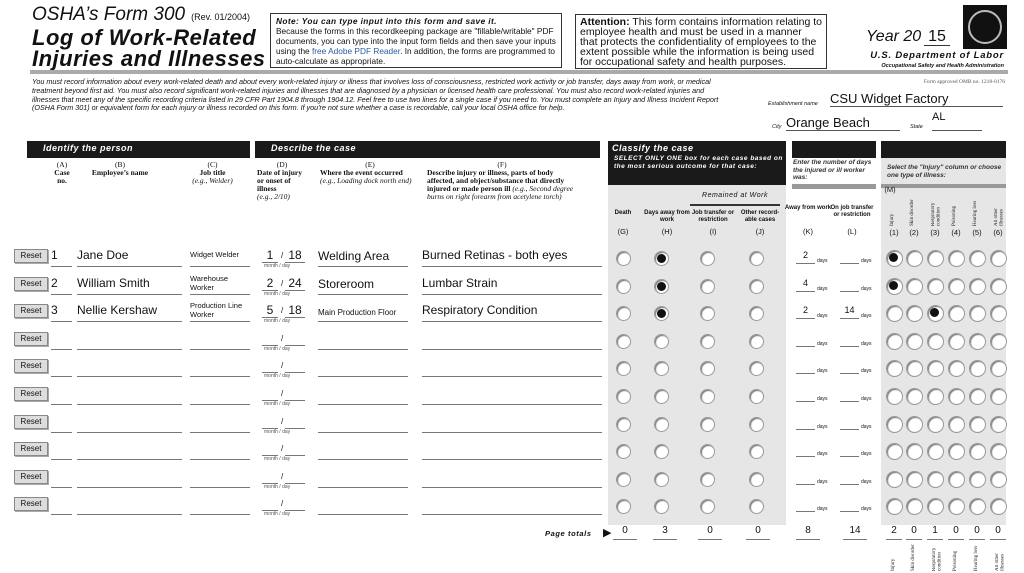  Describe the element at coordinates (220, 258) in the screenshot. I see `job-title-input: Widget Welder` at that location.